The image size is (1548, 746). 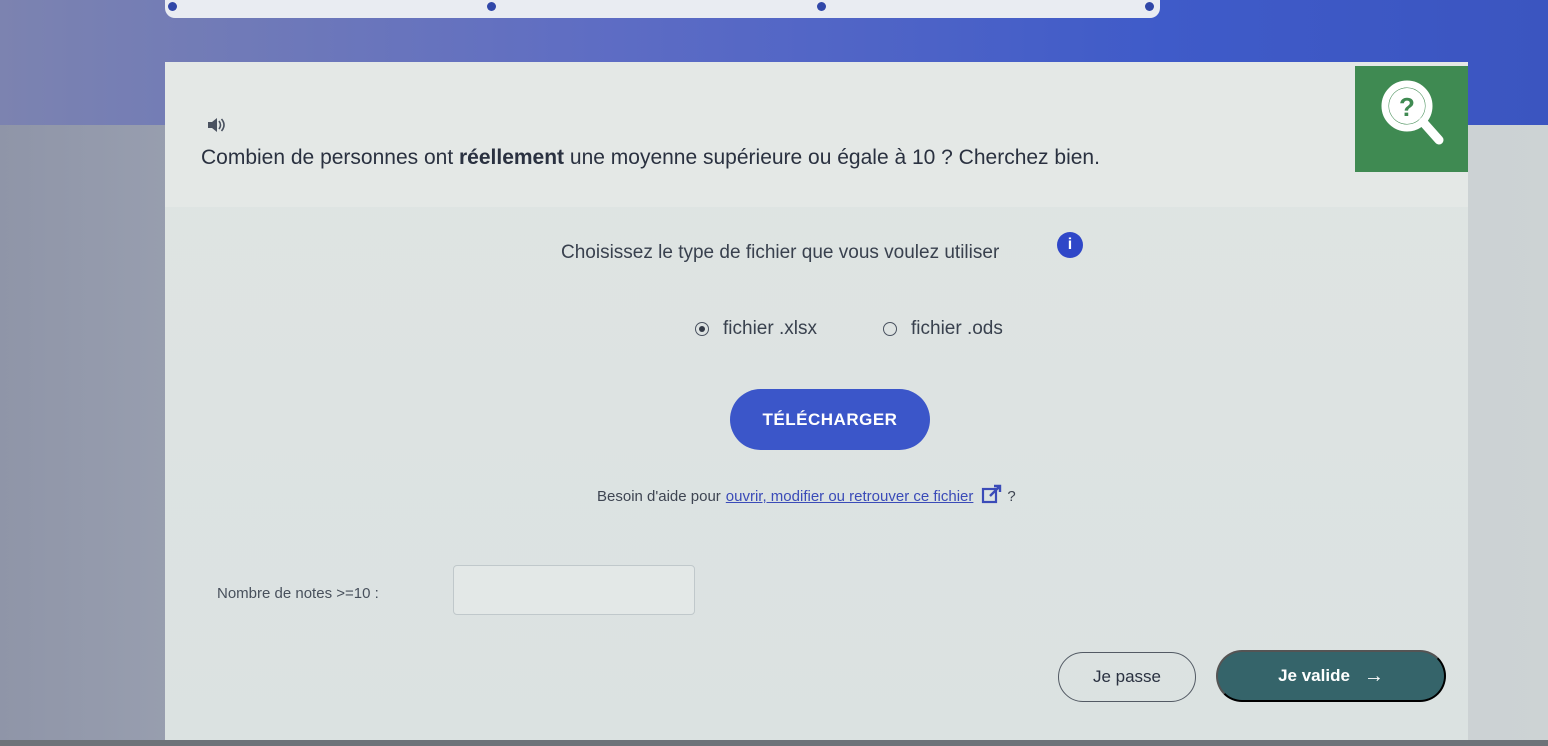 I want to click on radio-xlsx-label: fichier .xlsx, so click(x=770, y=328).